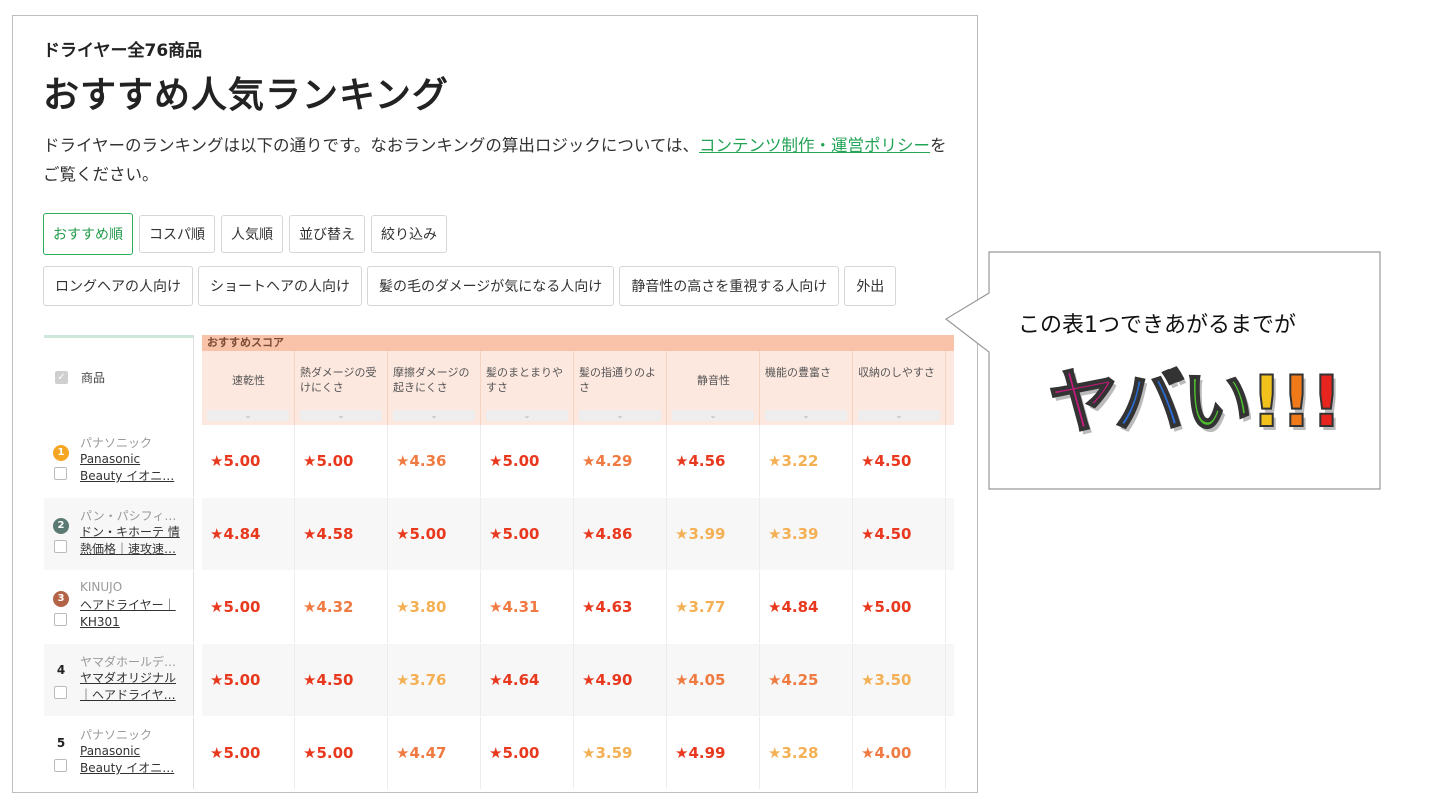 This screenshot has width=1440, height=810. Describe the element at coordinates (341, 388) in the screenshot. I see `score-column-header: 熱ダメージの受けにくさ ⌄` at that location.